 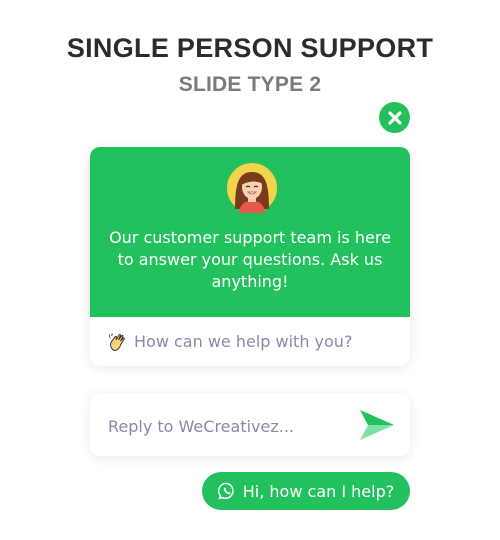 What do you see at coordinates (252, 188) in the screenshot?
I see `agent-avatar` at bounding box center [252, 188].